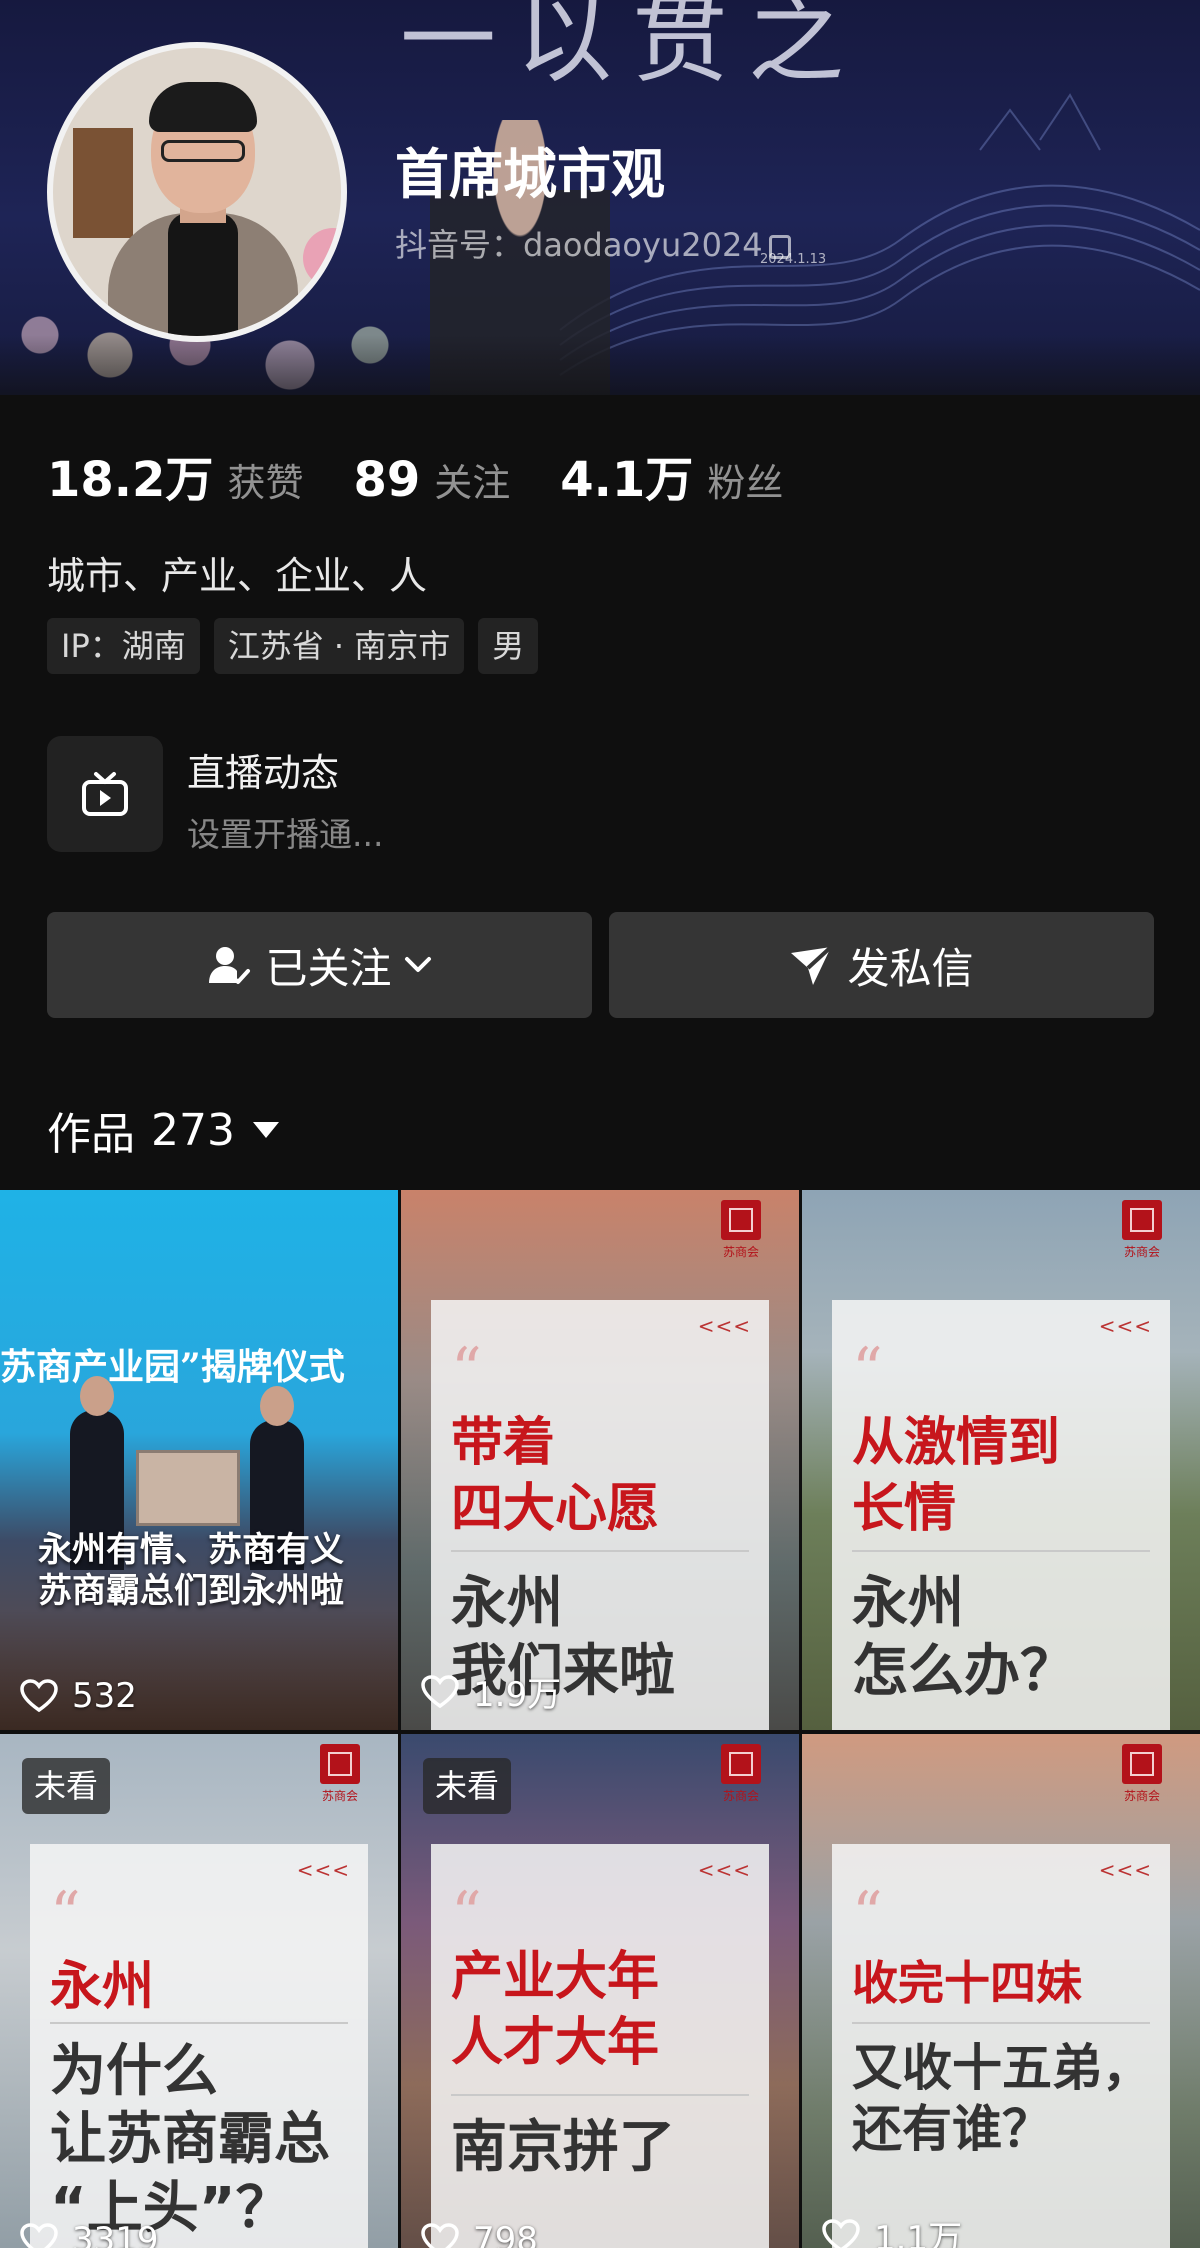 The image size is (1200, 2248). What do you see at coordinates (91, 1134) in the screenshot?
I see `works-label: 作品` at bounding box center [91, 1134].